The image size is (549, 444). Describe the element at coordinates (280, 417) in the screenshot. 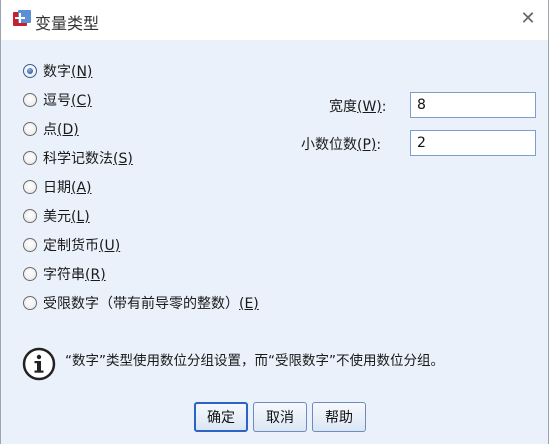

I see `cancel-button: 取消` at that location.